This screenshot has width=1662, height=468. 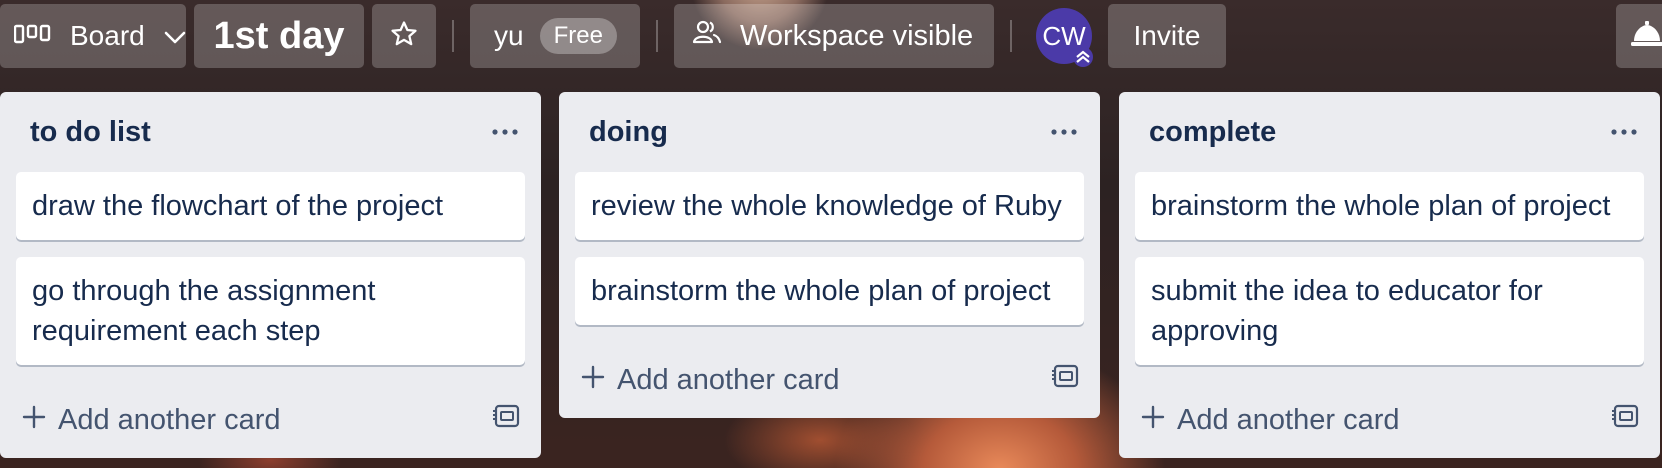 I want to click on workspace-button: yu Free, so click(x=555, y=36).